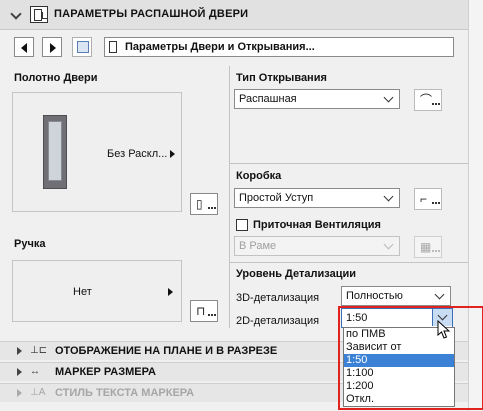  What do you see at coordinates (258, 246) in the screenshot?
I see `ventilation-value: В Раме` at bounding box center [258, 246].